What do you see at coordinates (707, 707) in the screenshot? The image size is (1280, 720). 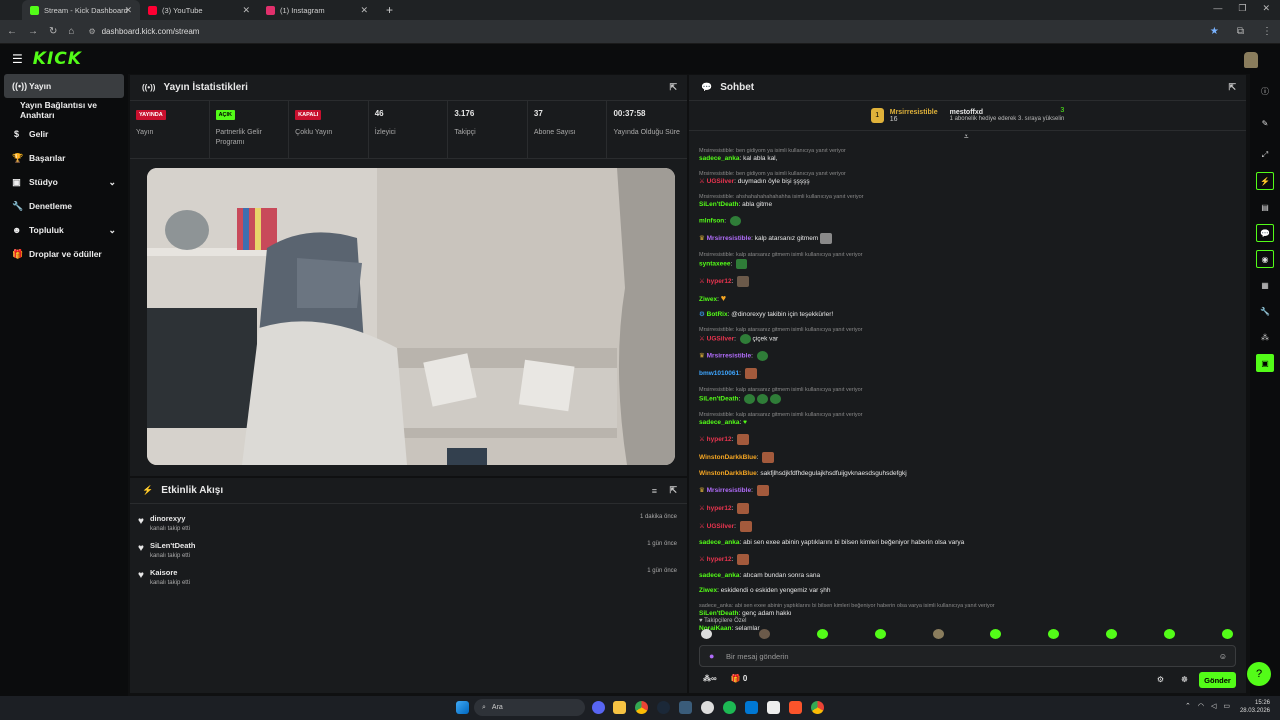 I see `github-icon` at bounding box center [707, 707].